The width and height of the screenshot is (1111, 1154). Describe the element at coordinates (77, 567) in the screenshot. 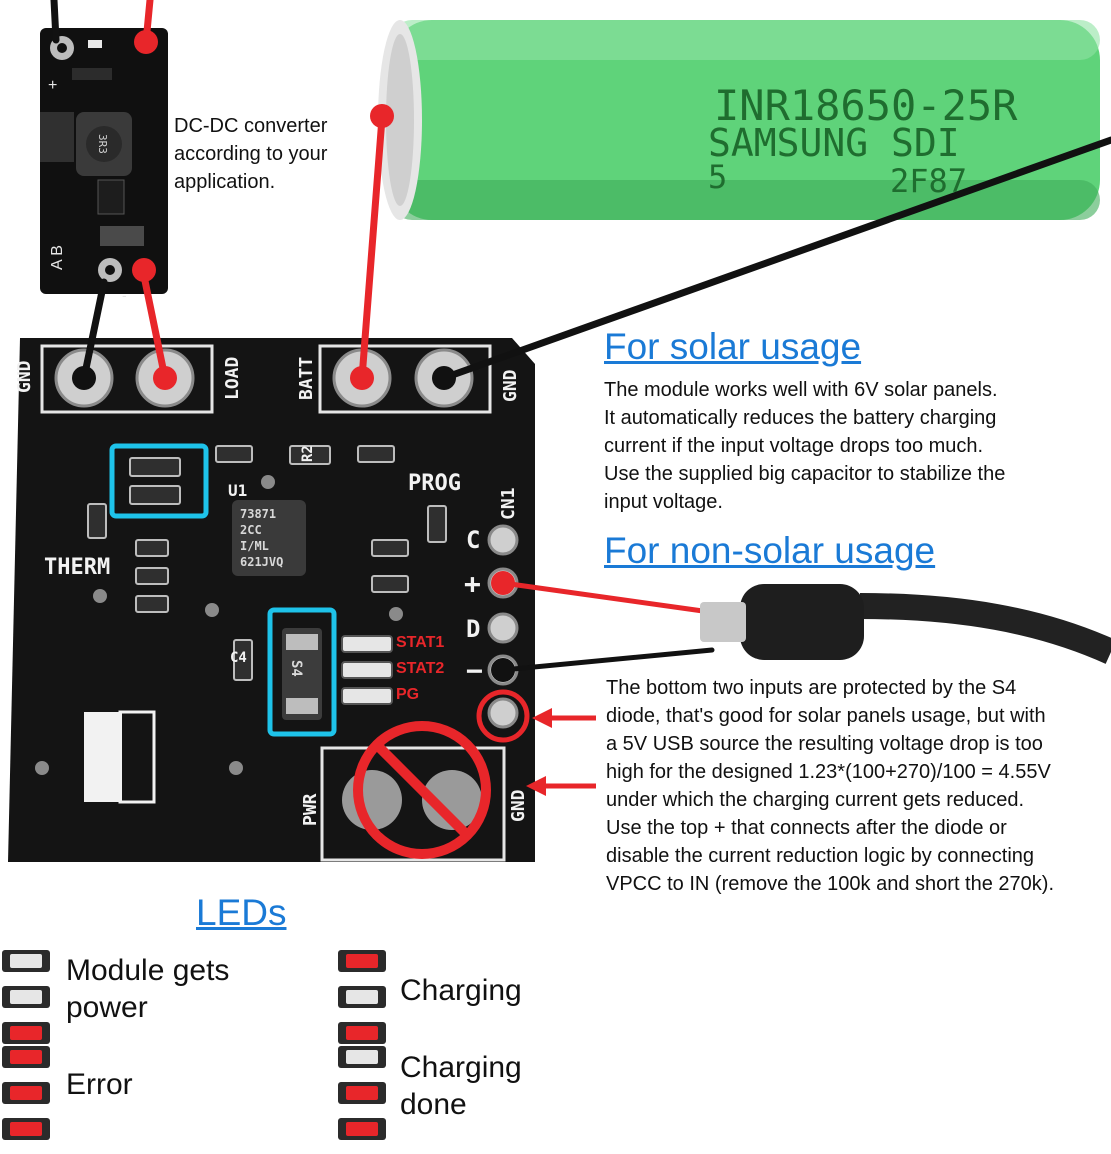

I see `pcb-label-therm: THERM` at that location.